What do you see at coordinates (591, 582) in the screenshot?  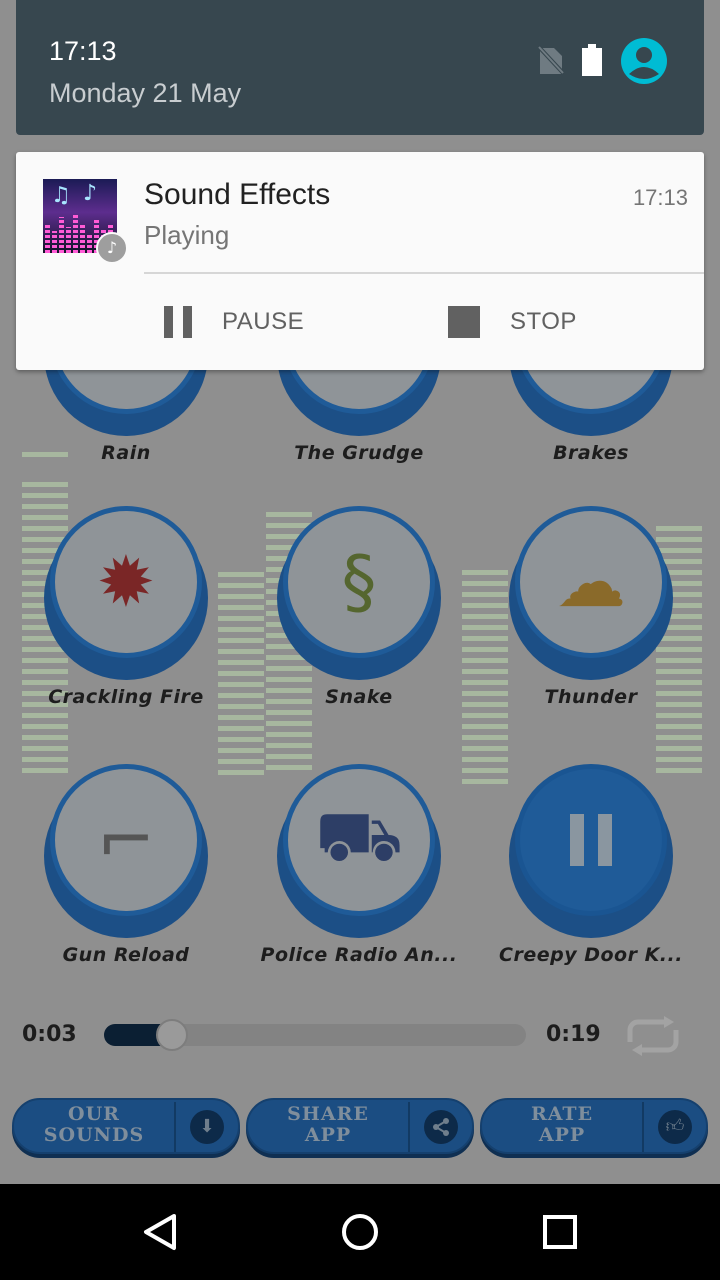 I see `thunder-cloud-icon: ☁` at bounding box center [591, 582].